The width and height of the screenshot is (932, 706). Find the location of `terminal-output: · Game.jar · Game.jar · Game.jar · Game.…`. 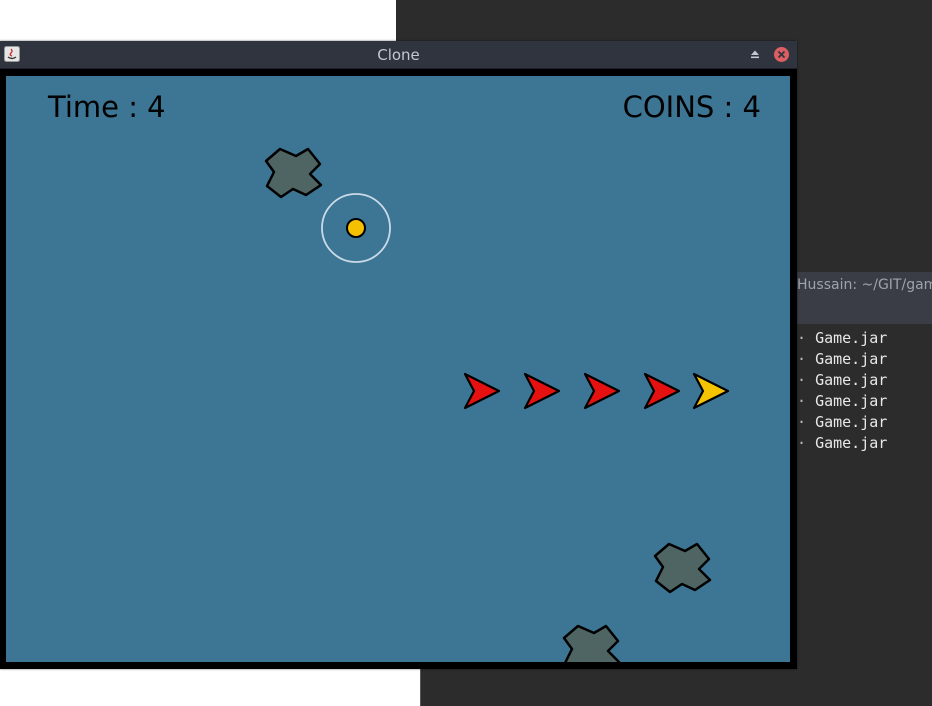

terminal-output: · Game.jar · Game.jar · Game.jar · Game.… is located at coordinates (864, 391).